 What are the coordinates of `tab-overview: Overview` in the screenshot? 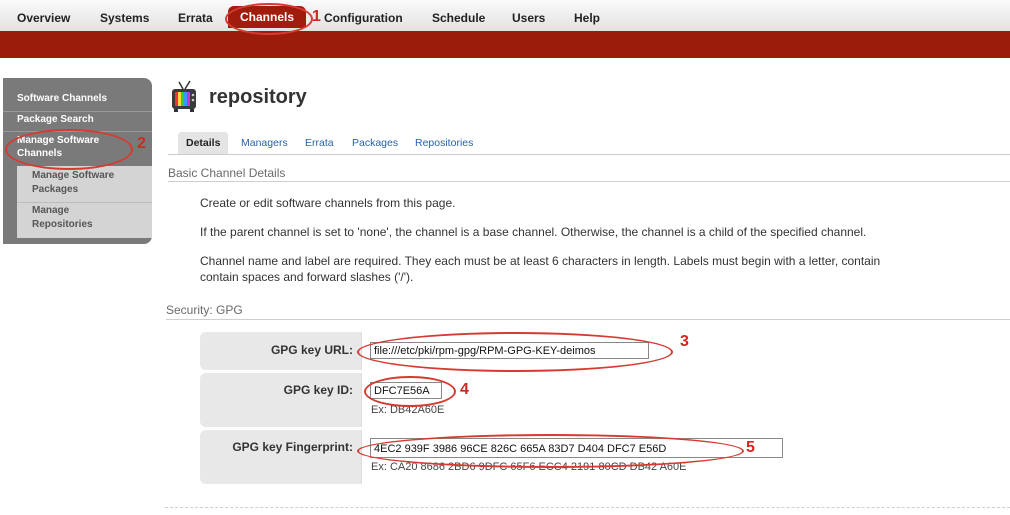 It's located at (43, 18).